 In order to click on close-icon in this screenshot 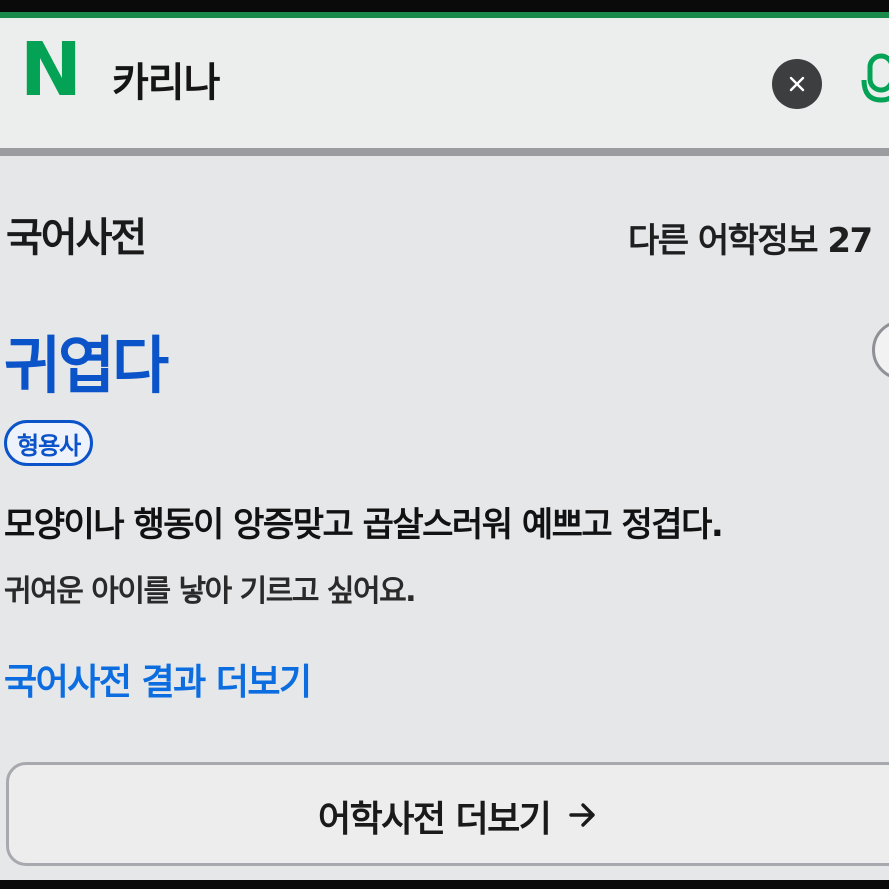, I will do `click(797, 84)`.